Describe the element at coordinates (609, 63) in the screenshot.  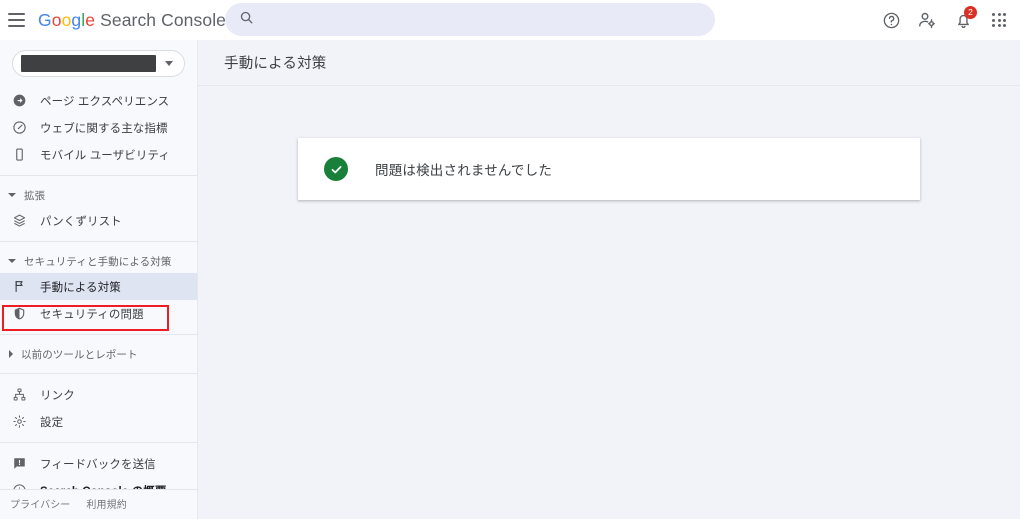
I see `page-title-bar: 手動による対策` at that location.